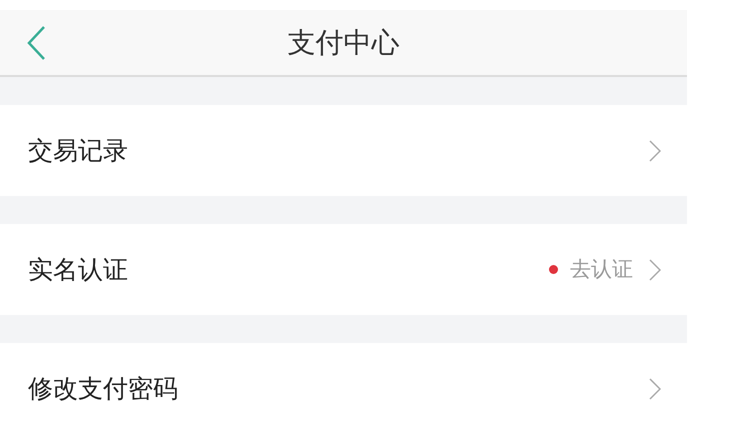 This screenshot has width=752, height=434. Describe the element at coordinates (601, 269) in the screenshot. I see `status-text: 去认证` at that location.